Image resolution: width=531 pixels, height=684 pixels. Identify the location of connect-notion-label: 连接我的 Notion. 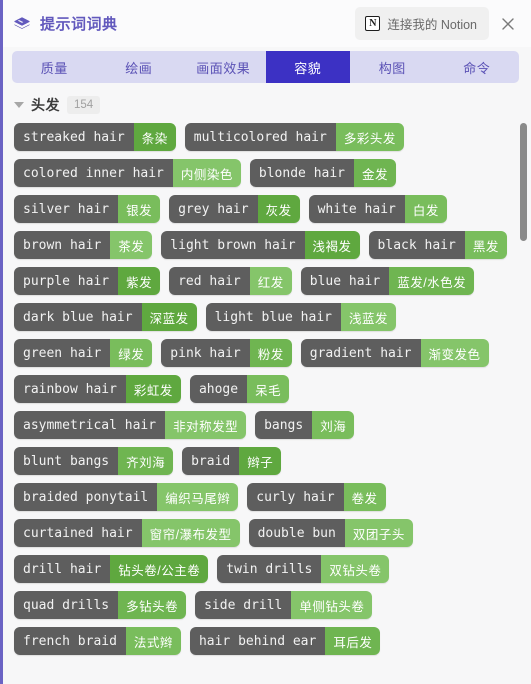
(432, 25).